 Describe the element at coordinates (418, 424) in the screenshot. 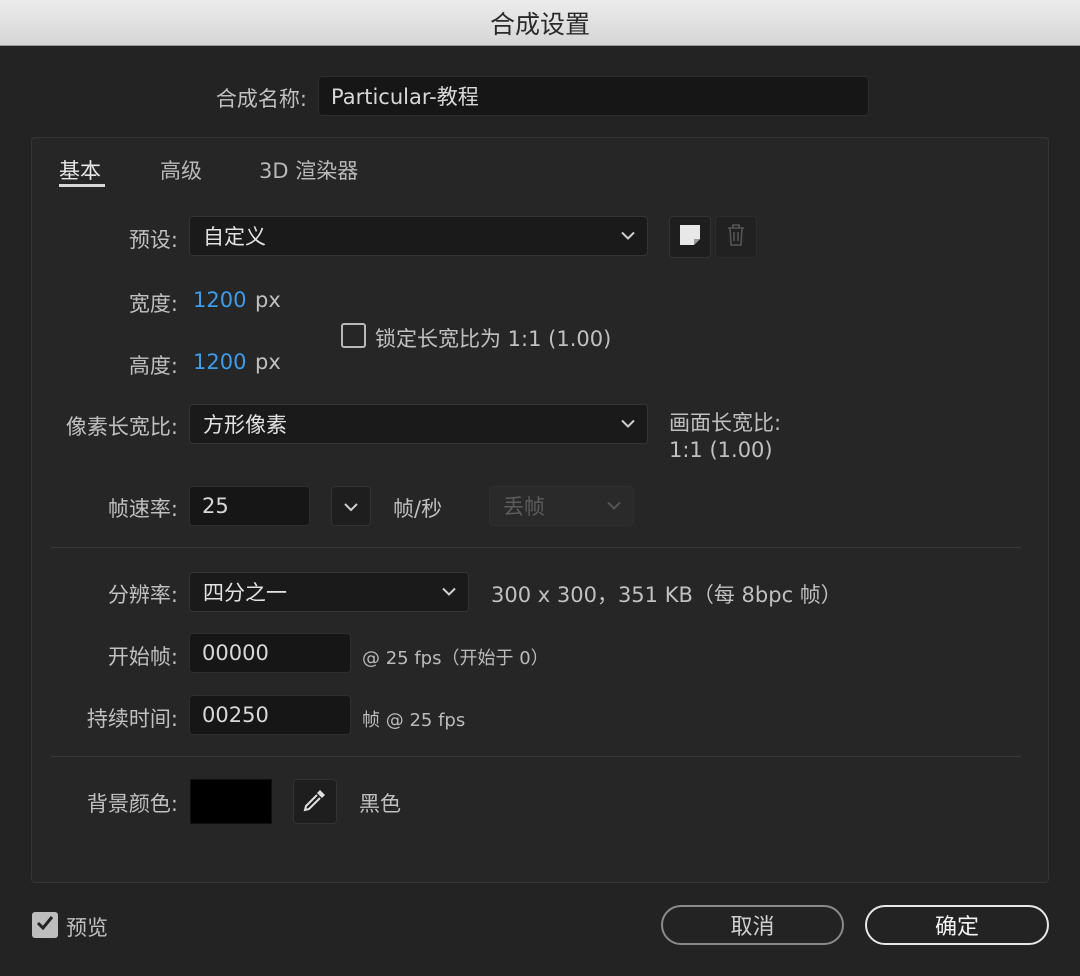

I see `pixel-aspect-dropdown: 方形像素` at that location.